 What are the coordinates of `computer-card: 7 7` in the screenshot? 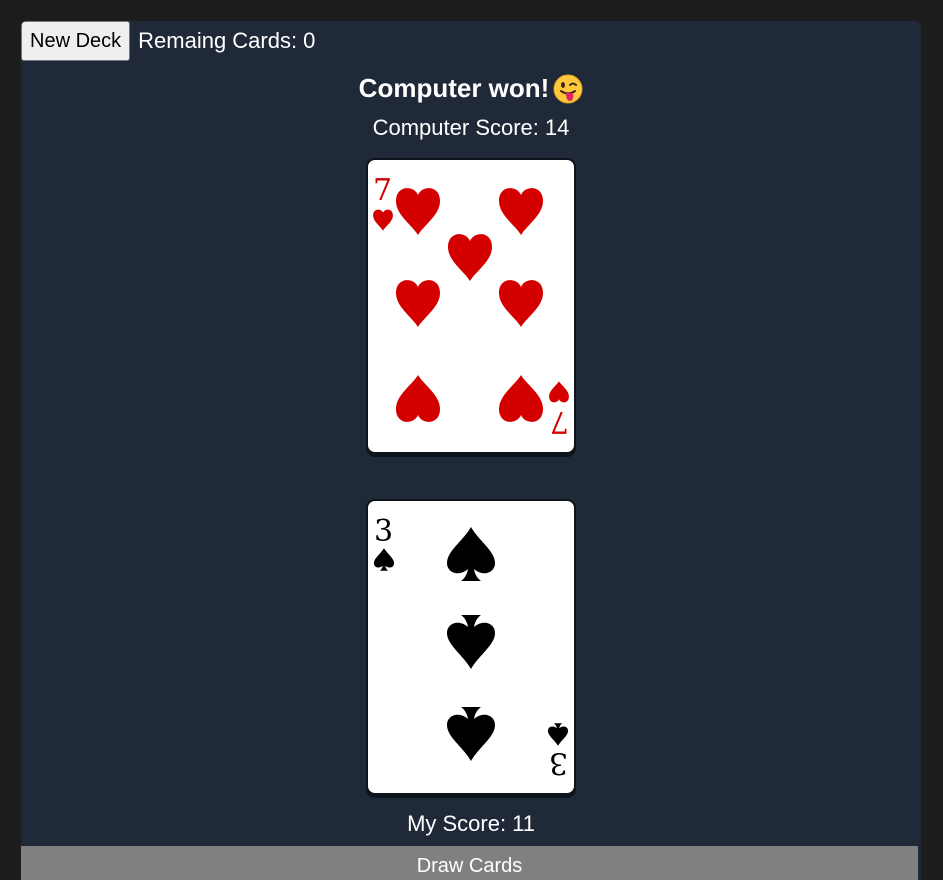 It's located at (471, 306).